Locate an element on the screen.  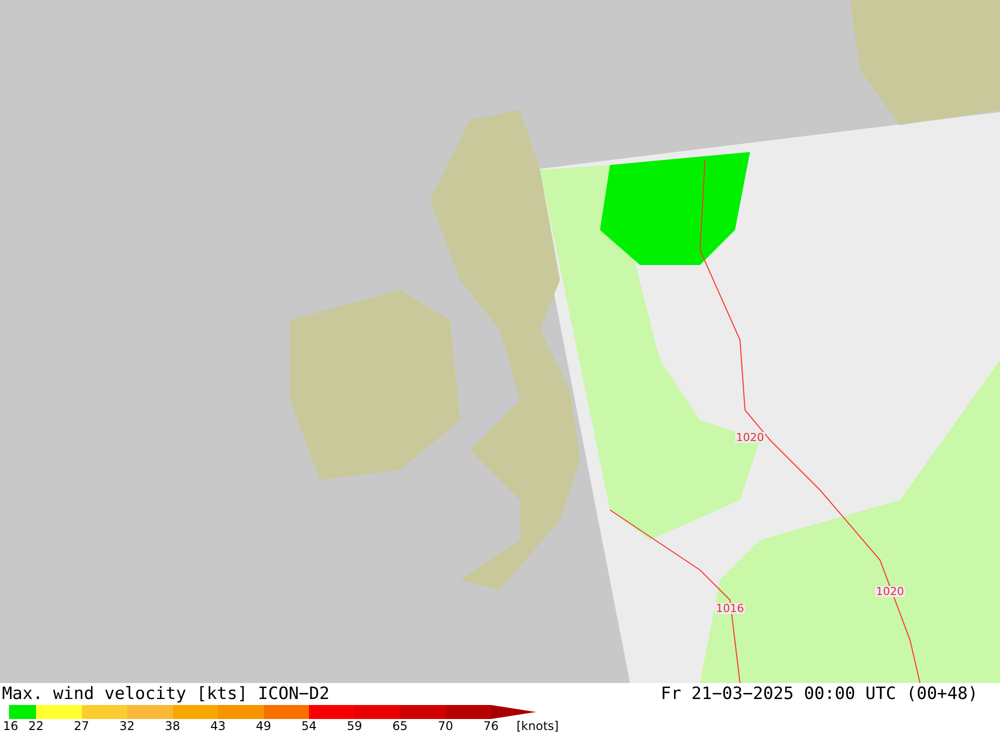
legend-label: 16 is located at coordinates (10, 726).